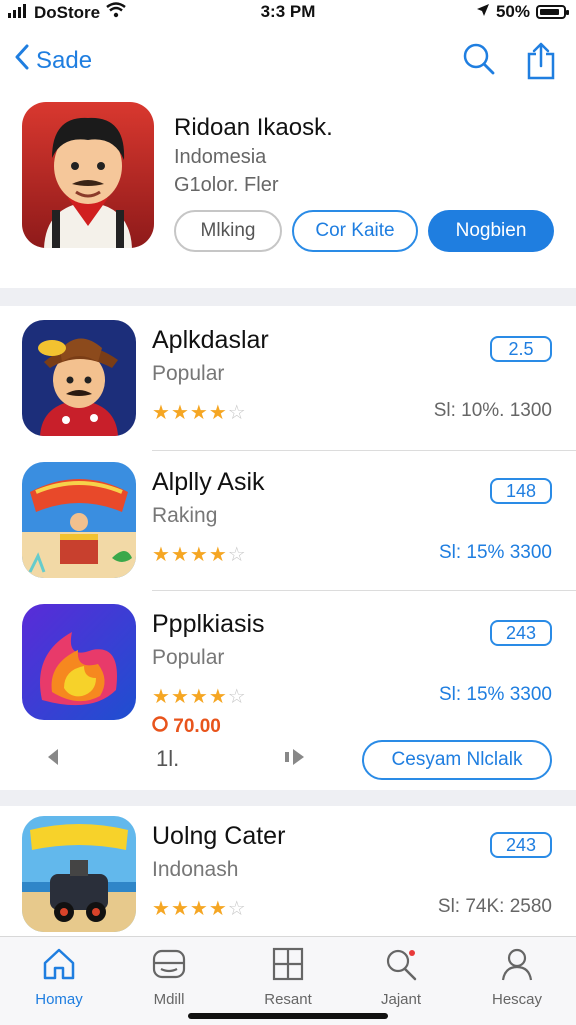 The image size is (576, 1025). I want to click on status-right: 50%, so click(522, 12).